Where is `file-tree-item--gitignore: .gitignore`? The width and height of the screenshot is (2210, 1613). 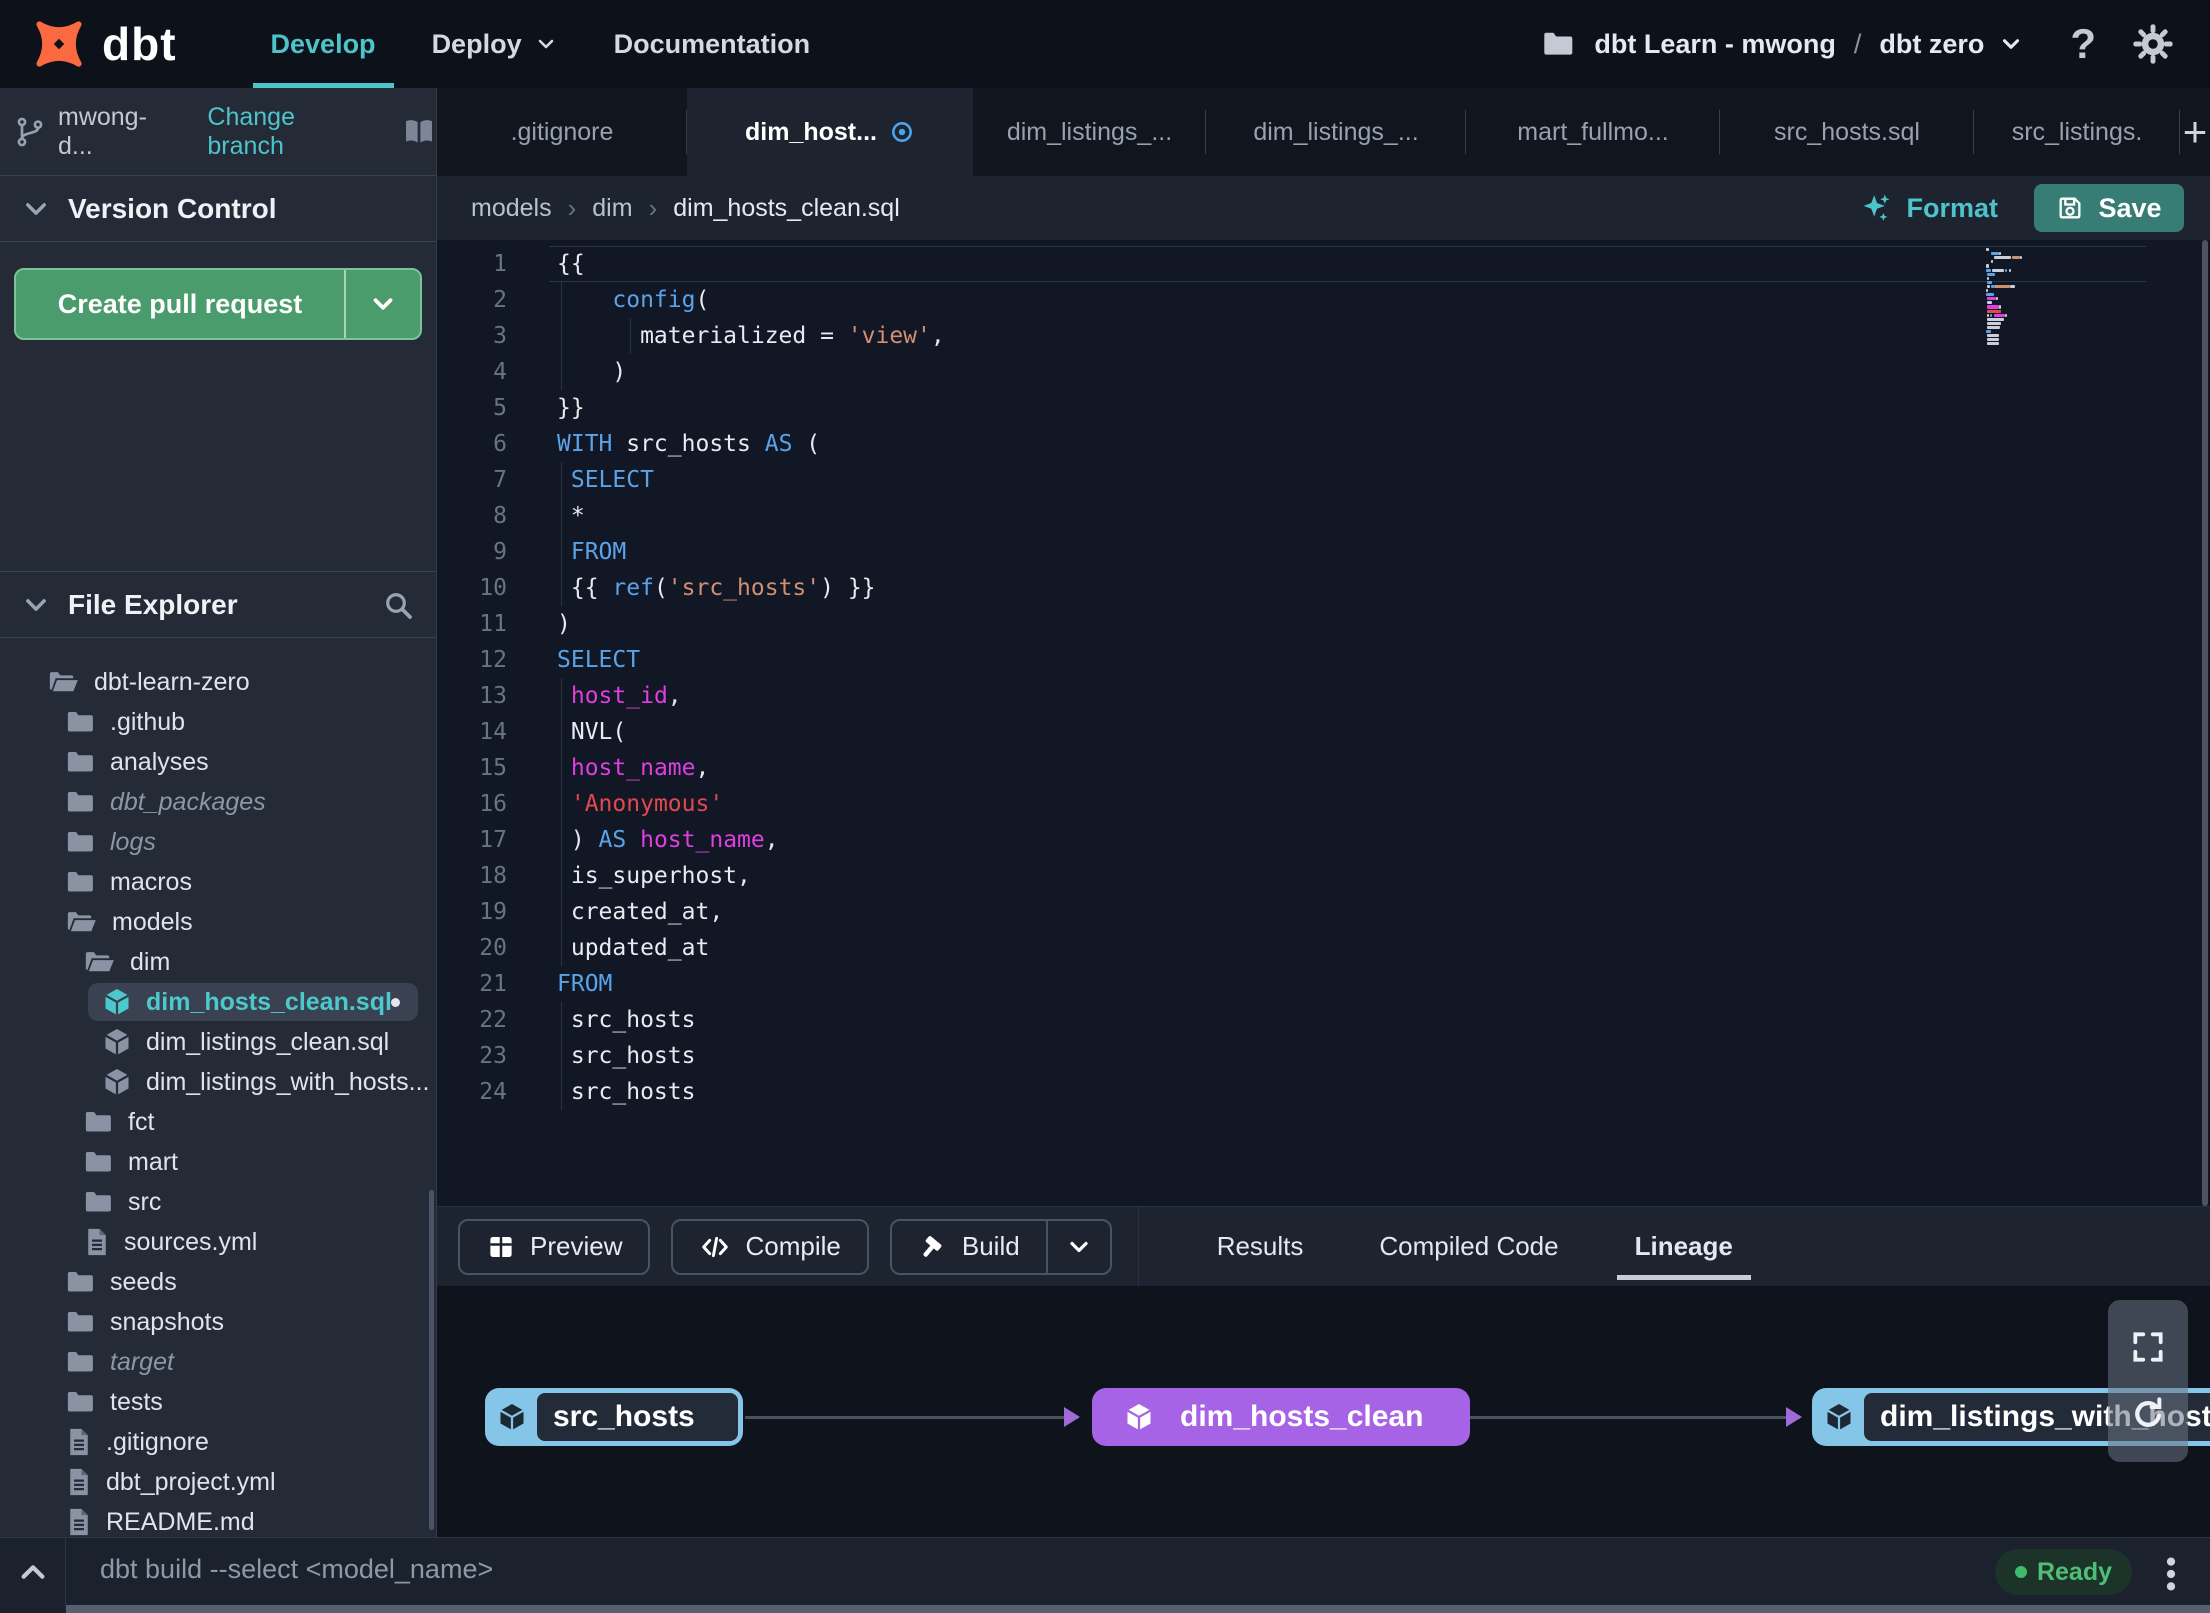 file-tree-item--gitignore: .gitignore is located at coordinates (218, 1442).